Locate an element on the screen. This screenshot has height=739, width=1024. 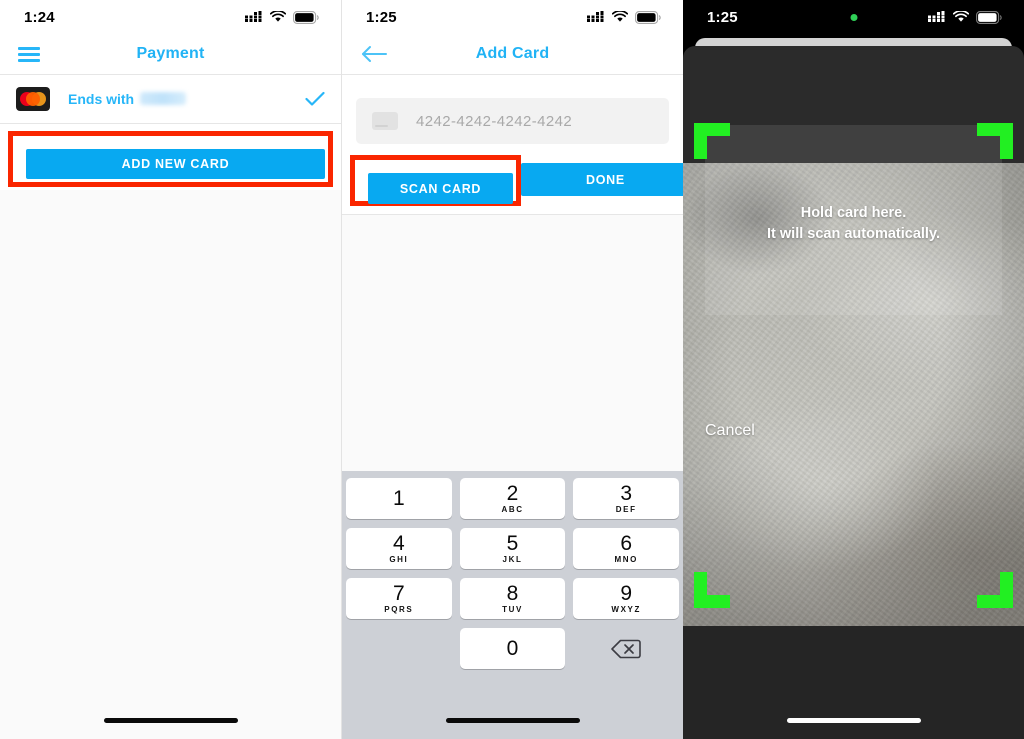
hamburger-menu-icon is located at coordinates (29, 54).